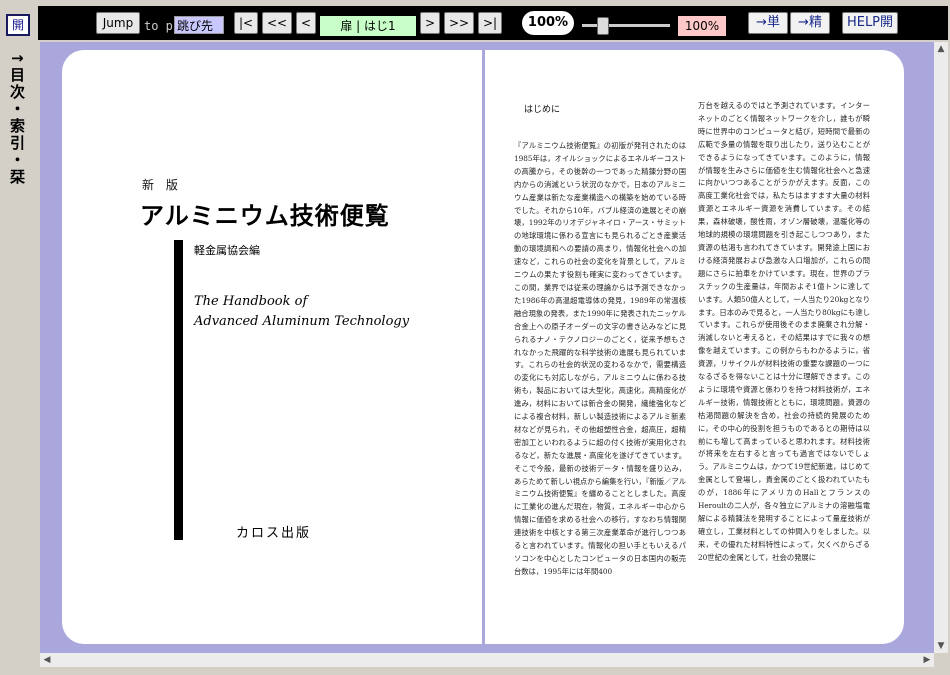  What do you see at coordinates (277, 23) in the screenshot?
I see `back-ten-button: <<` at bounding box center [277, 23].